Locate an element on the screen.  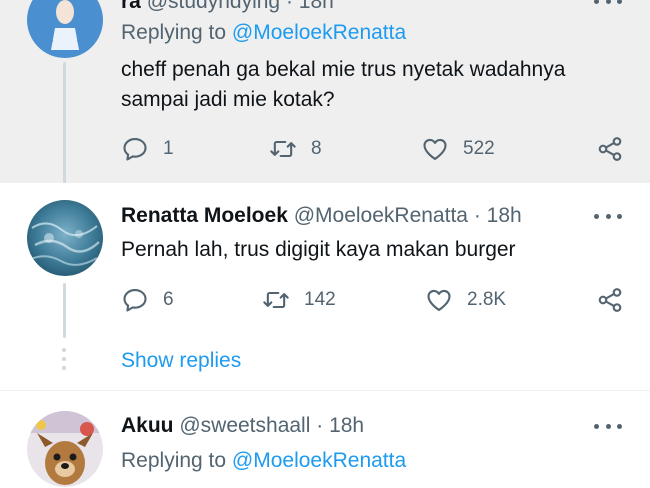
like-count: 2.8K is located at coordinates (487, 299).